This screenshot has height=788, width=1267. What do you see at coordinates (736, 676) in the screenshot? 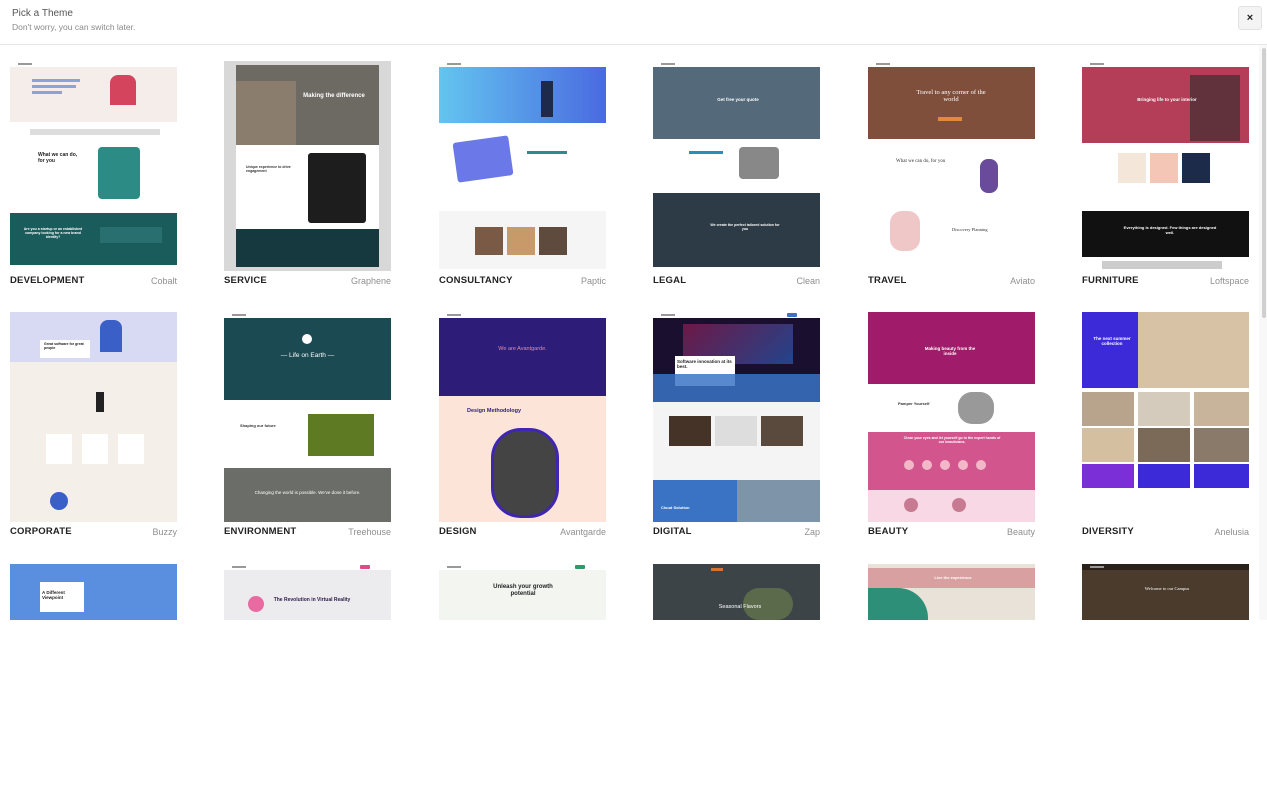
I see `theme-card: Seasonal Flavors` at bounding box center [736, 676].